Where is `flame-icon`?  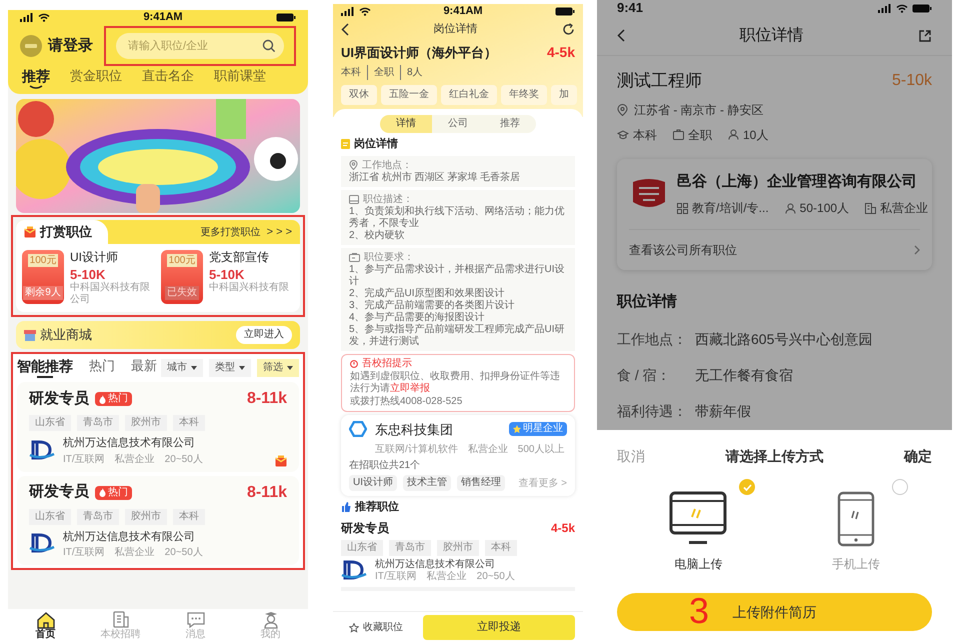 flame-icon is located at coordinates (102, 399).